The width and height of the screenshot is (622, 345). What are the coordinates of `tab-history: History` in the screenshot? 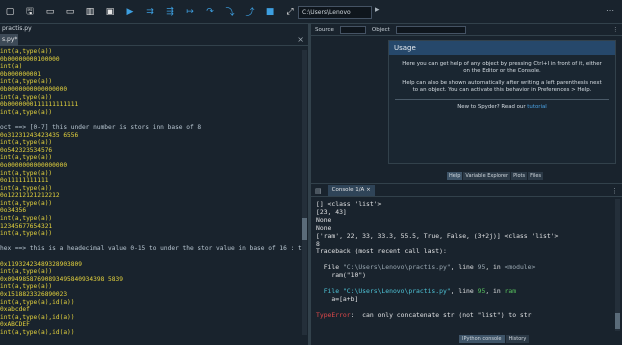 It's located at (517, 339).